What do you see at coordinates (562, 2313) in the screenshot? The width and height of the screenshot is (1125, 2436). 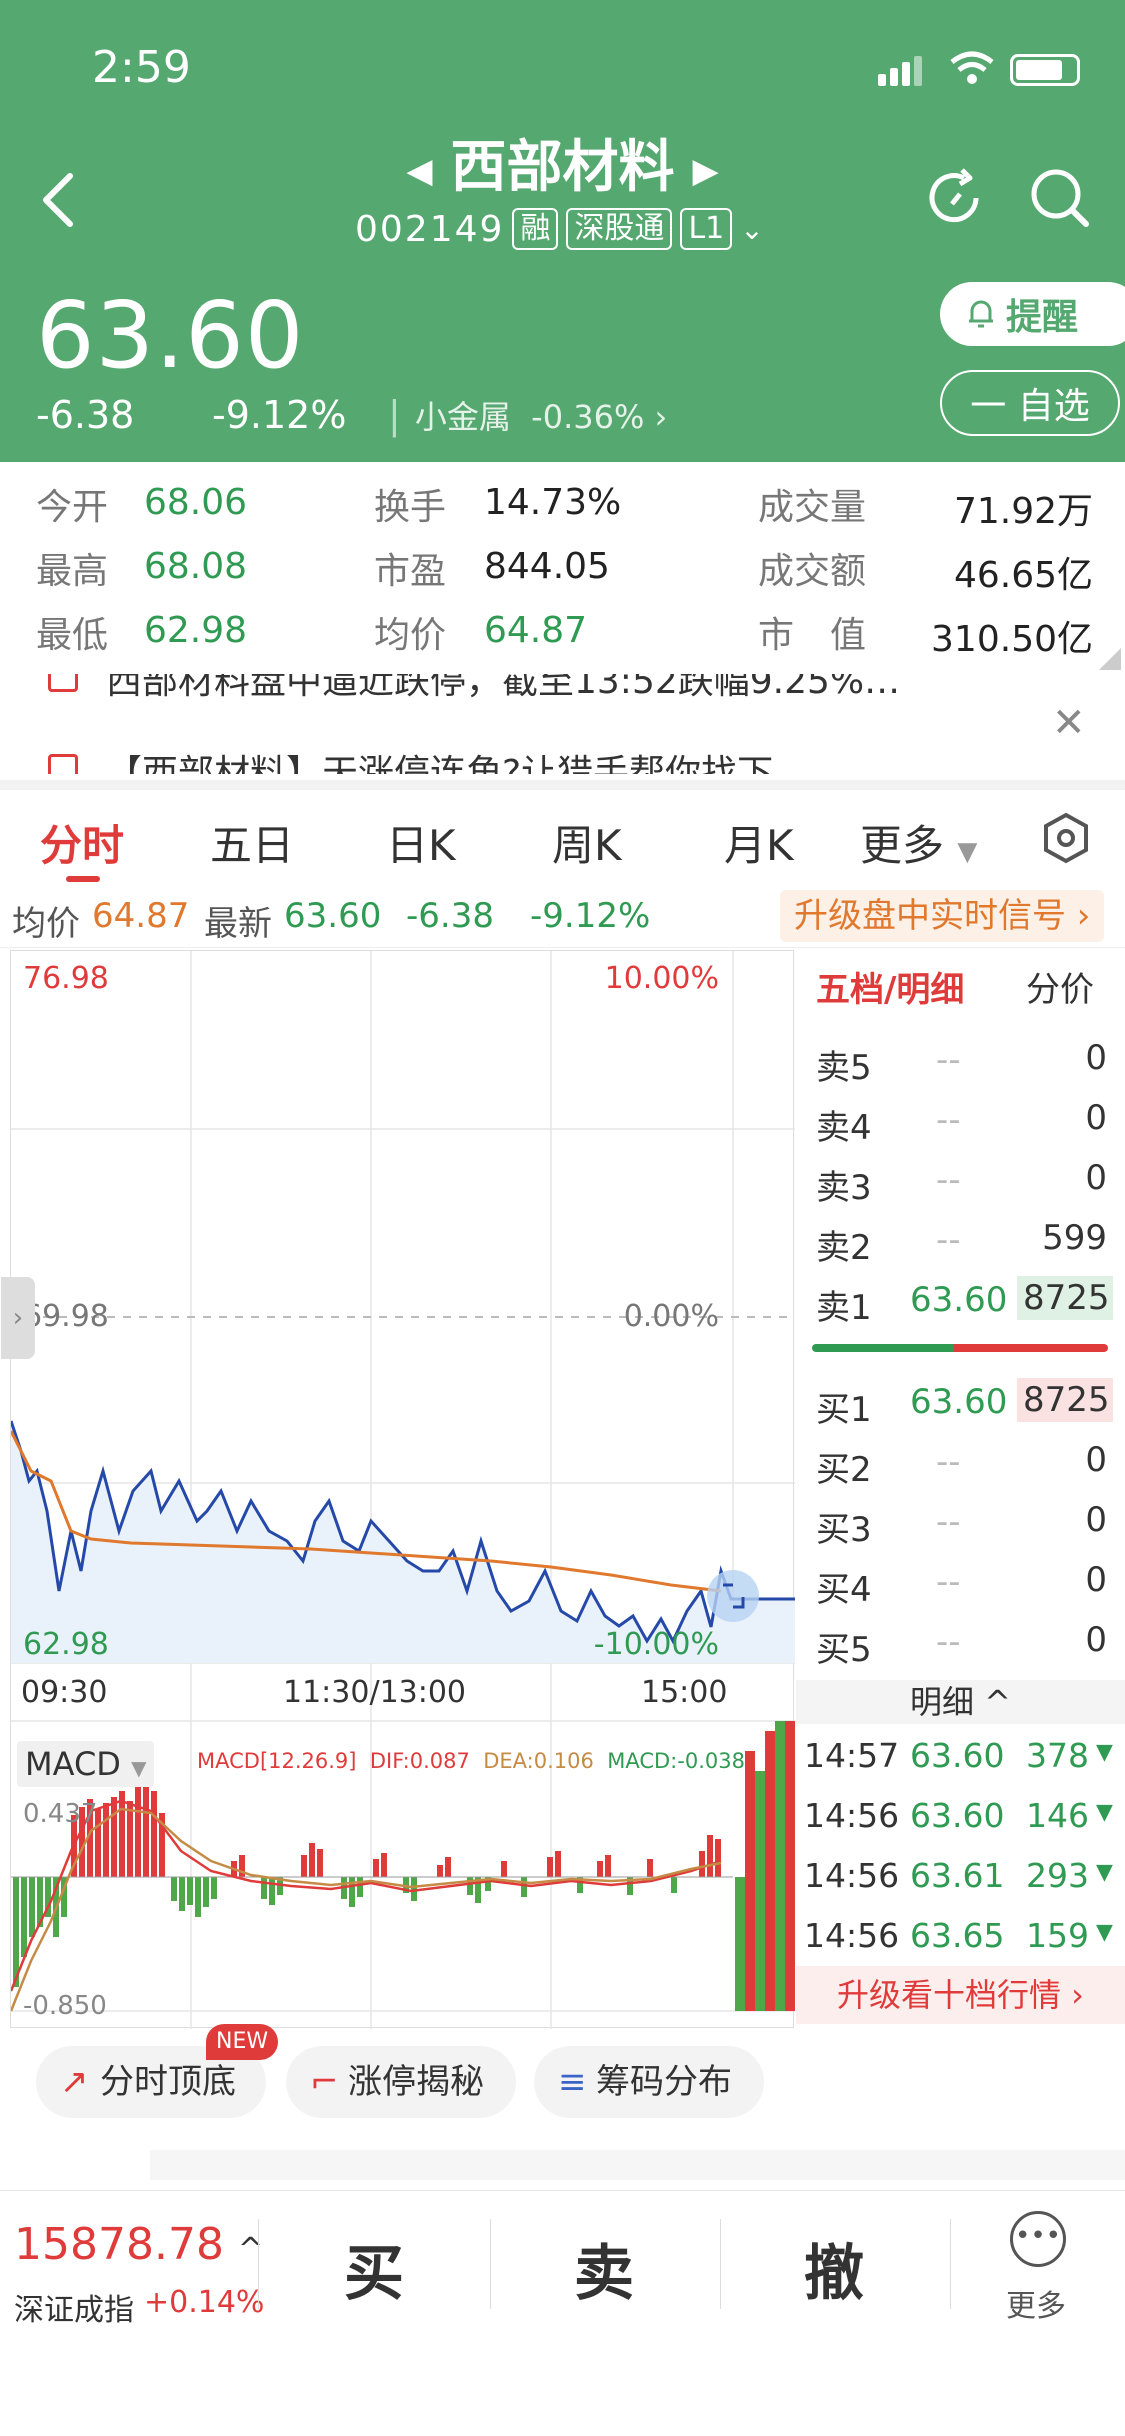 I see `trade-footer: 15878.78 ^ 深证成指 +0.14% 买 卖 撤 ••• 更多` at bounding box center [562, 2313].